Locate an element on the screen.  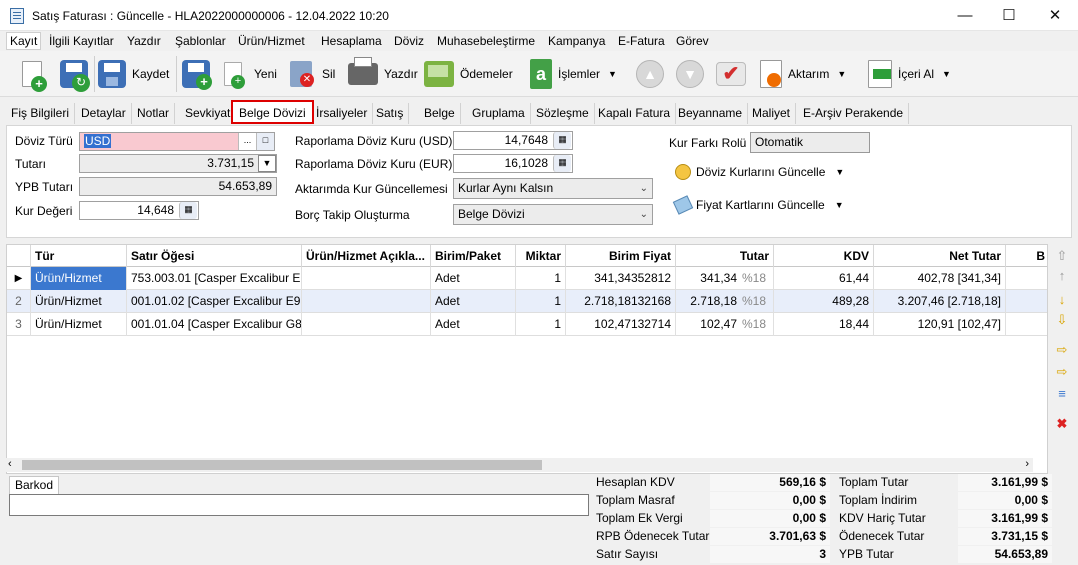
col-net-amount: Net Tutar is located at coordinates (940, 256).